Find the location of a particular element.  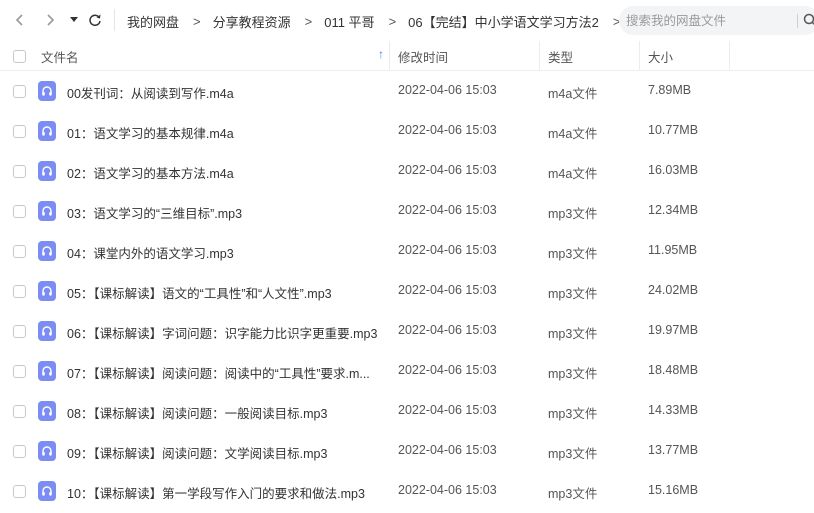

search-input is located at coordinates (711, 20).